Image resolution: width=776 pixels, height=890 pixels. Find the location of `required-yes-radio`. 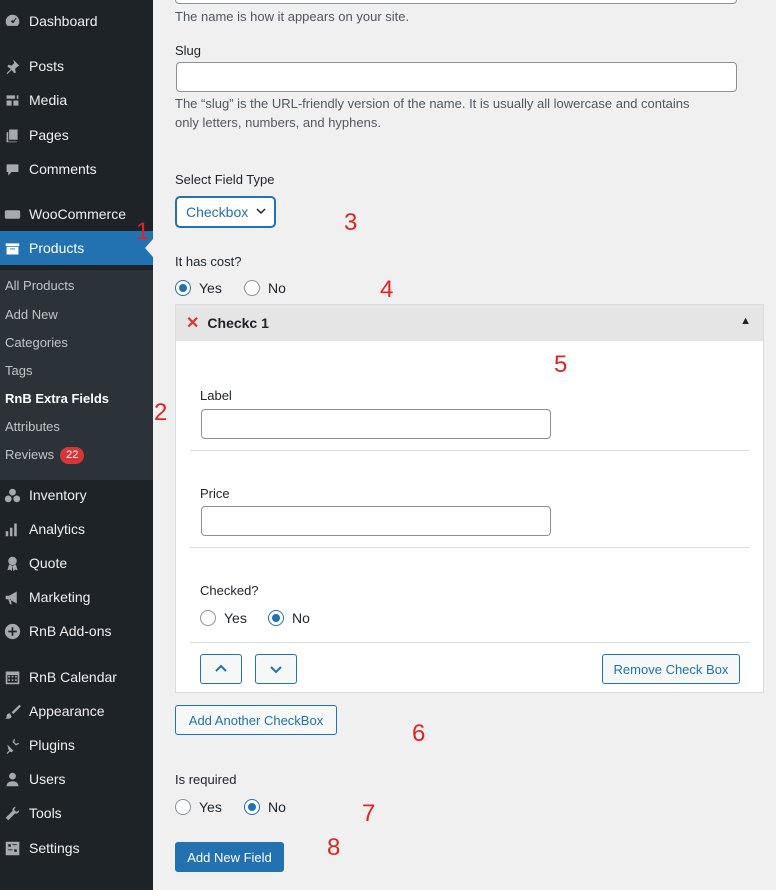

required-yes-radio is located at coordinates (183, 807).